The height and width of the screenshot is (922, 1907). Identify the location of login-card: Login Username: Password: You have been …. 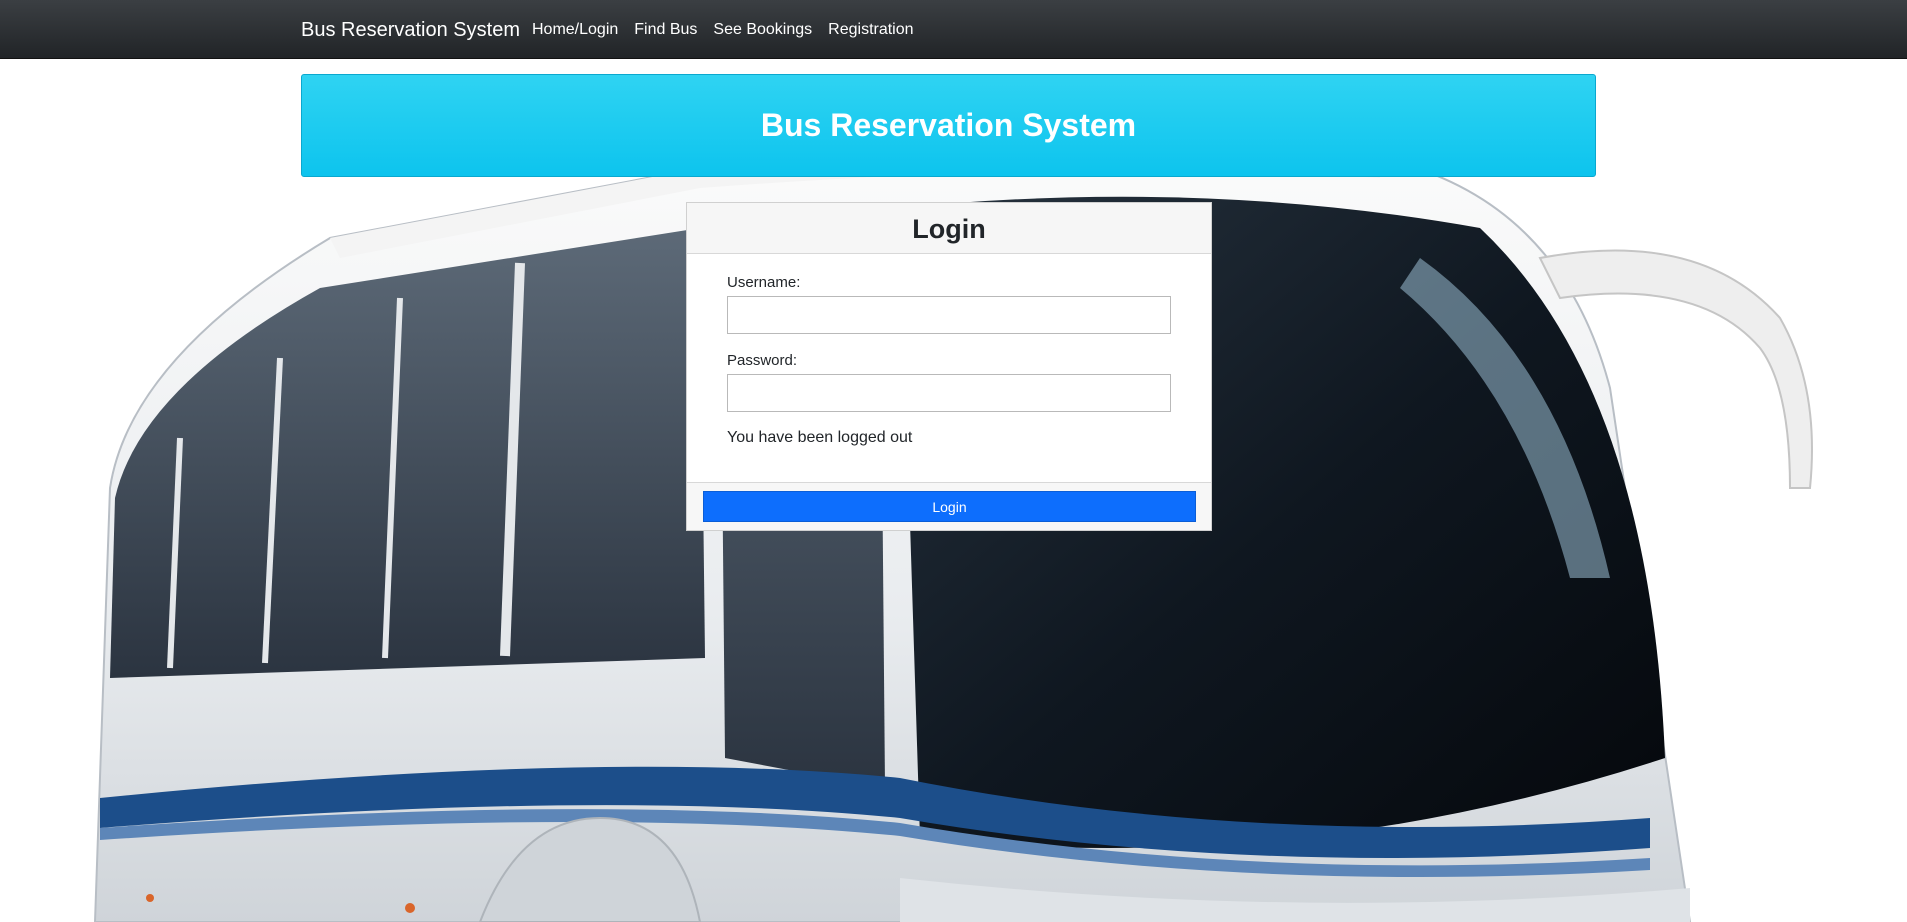
(949, 366).